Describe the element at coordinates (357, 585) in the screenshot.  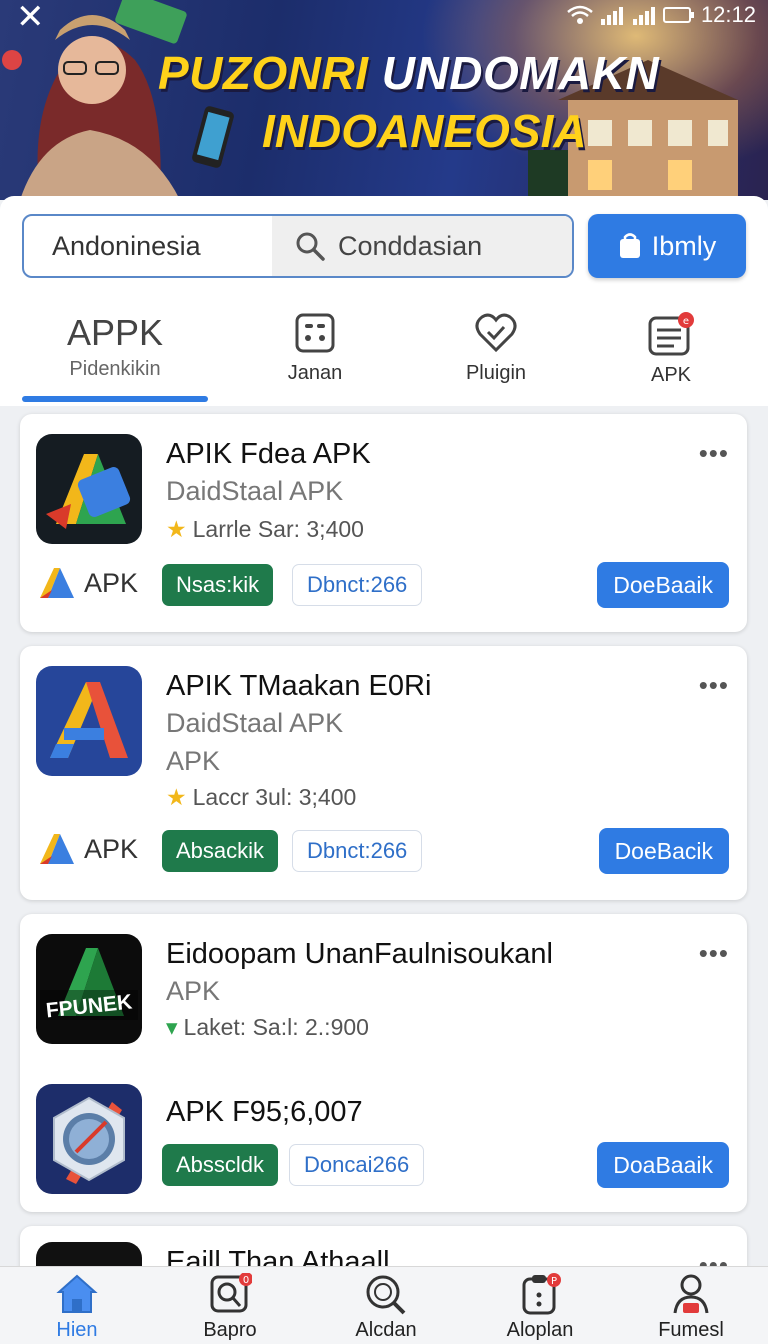
I see `download-count-chip-1: Dbnct:266` at that location.